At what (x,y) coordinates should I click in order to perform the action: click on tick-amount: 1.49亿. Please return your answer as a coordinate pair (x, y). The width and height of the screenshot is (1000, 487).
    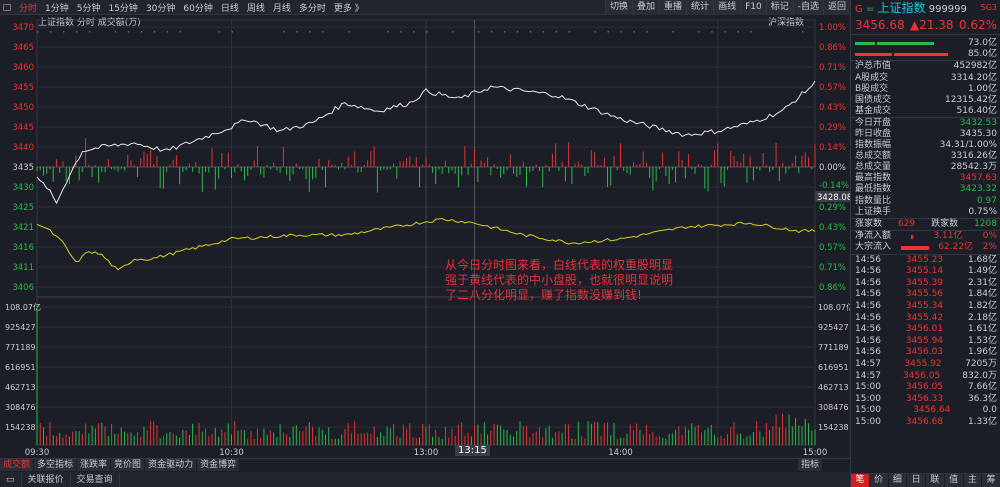
    Looking at the image, I should click on (982, 271).